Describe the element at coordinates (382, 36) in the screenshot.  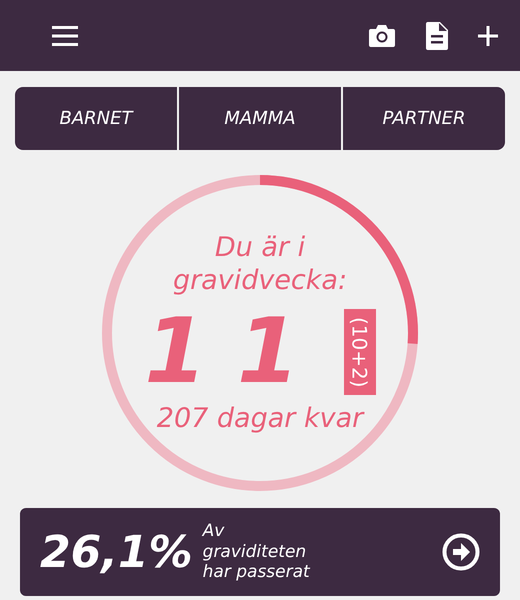
I see `camera-icon` at that location.